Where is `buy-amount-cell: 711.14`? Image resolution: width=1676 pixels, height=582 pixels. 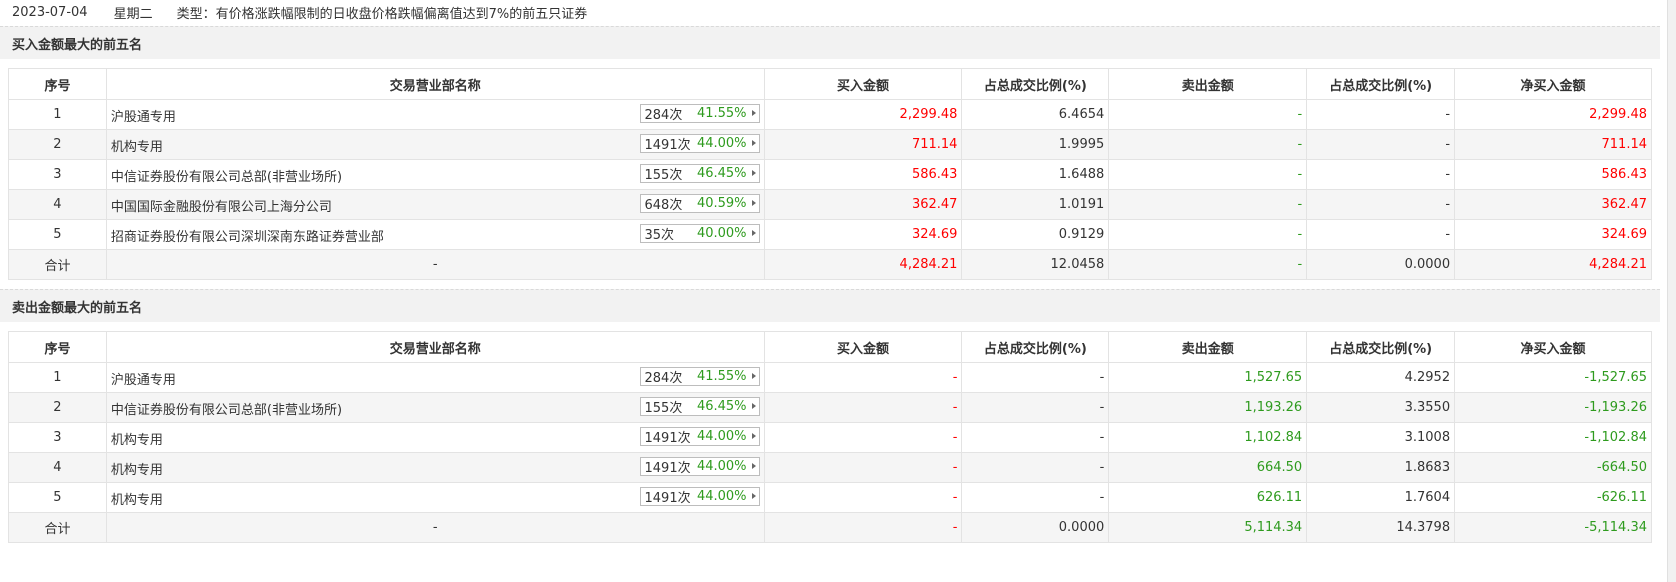 buy-amount-cell: 711.14 is located at coordinates (863, 144).